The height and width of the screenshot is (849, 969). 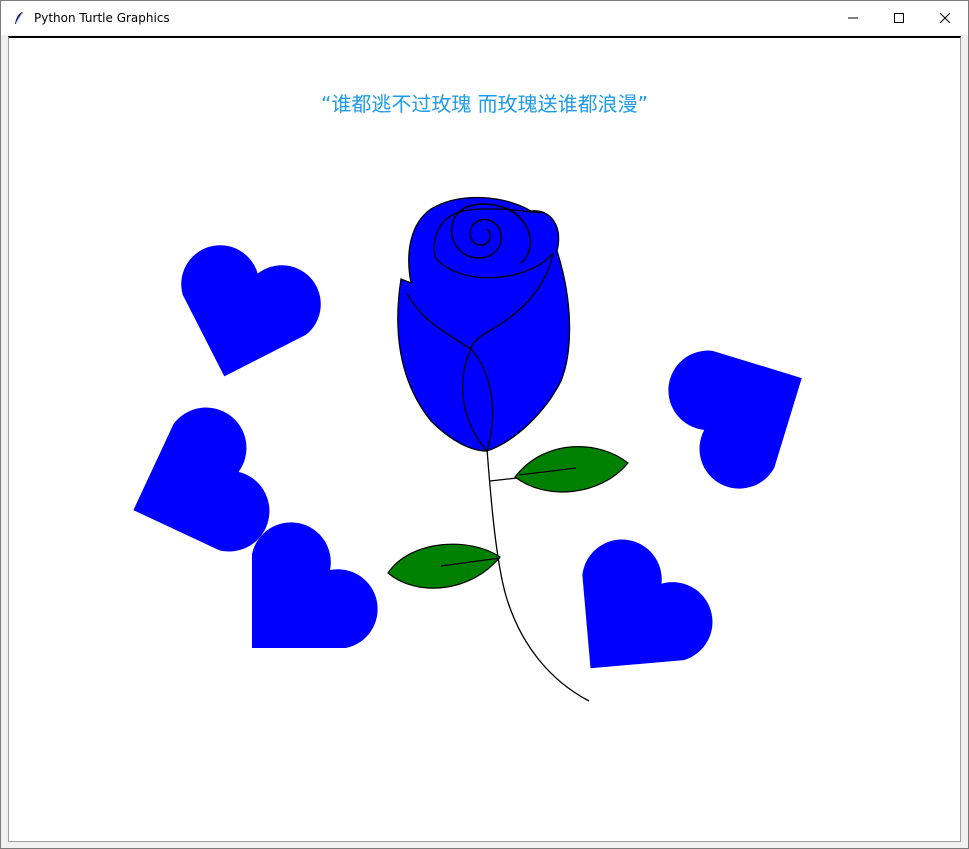 I want to click on minimize-icon, so click(x=853, y=18).